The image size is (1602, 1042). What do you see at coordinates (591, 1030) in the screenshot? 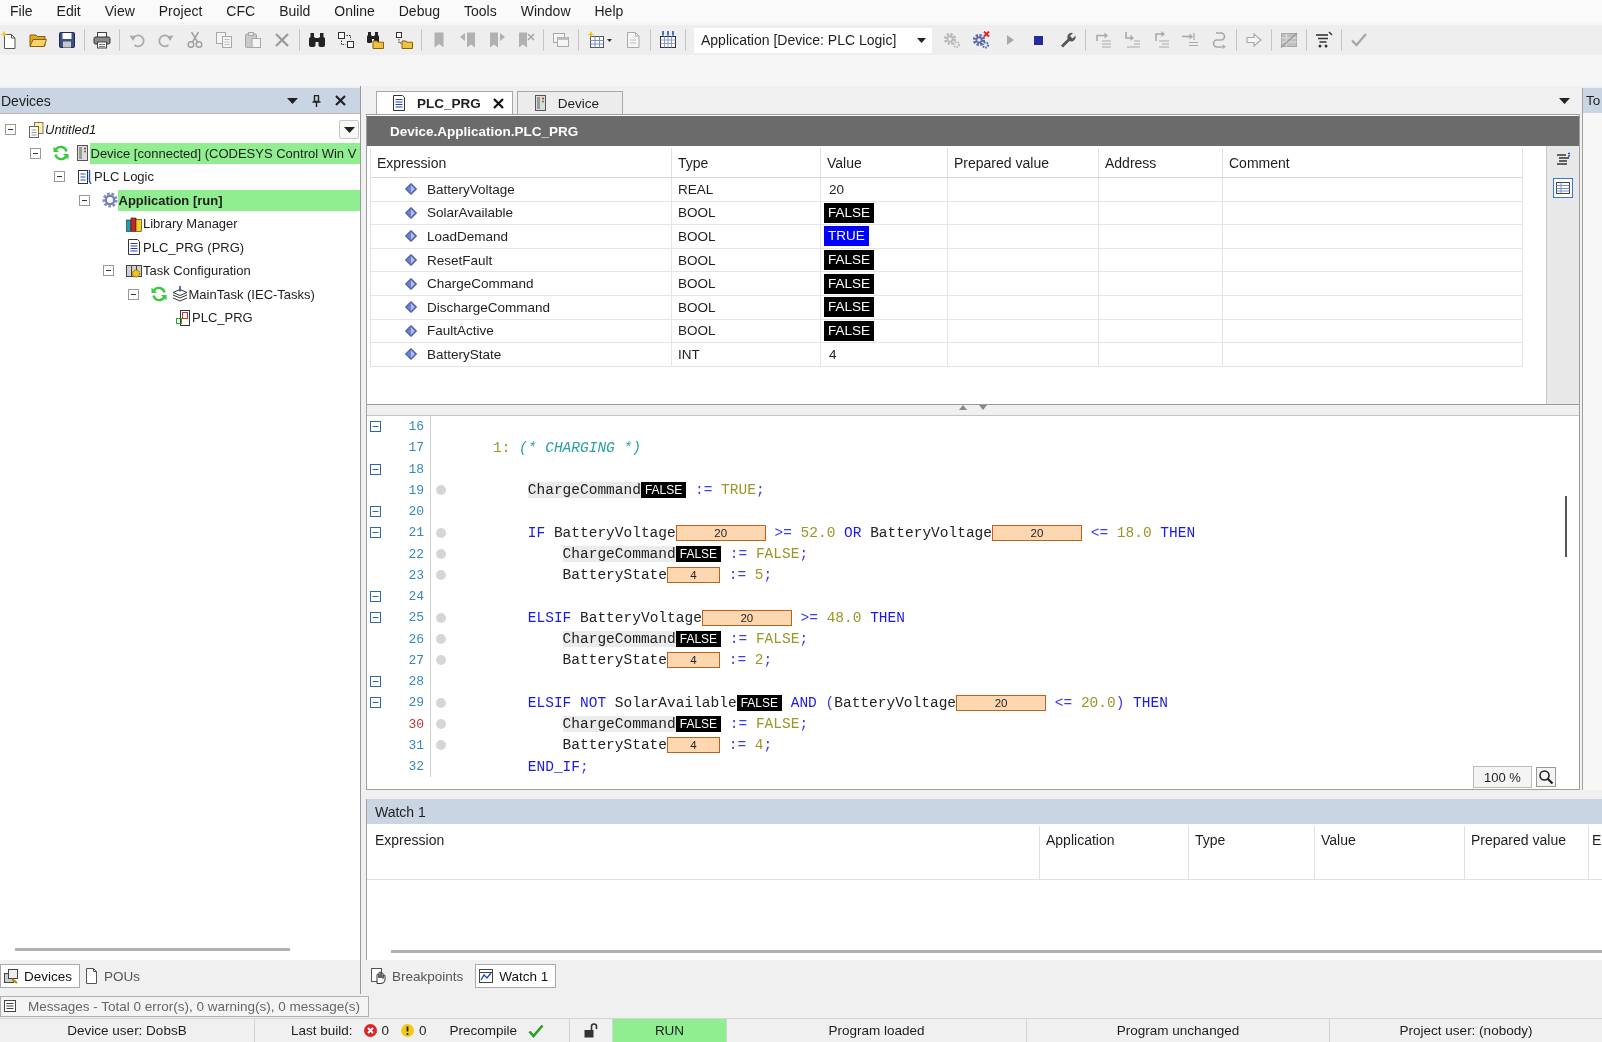
I see `padlock-open-icon` at bounding box center [591, 1030].